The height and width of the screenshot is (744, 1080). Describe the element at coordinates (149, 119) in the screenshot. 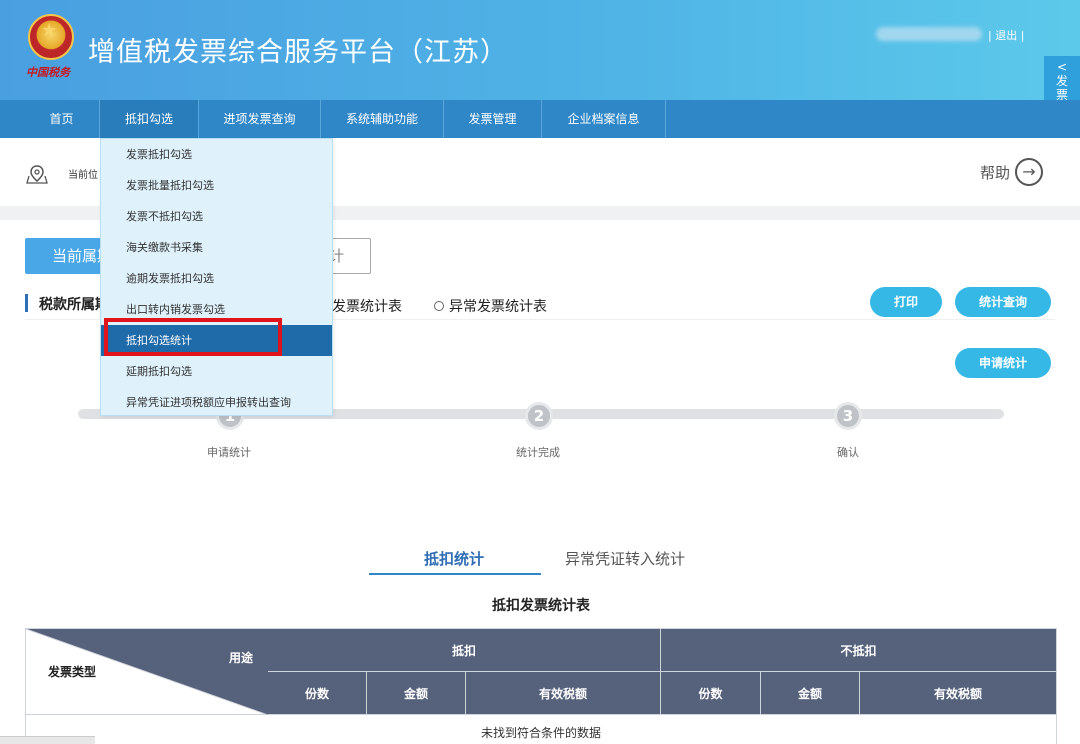

I see `nav-item-deduction-select: 抵扣勾选` at that location.